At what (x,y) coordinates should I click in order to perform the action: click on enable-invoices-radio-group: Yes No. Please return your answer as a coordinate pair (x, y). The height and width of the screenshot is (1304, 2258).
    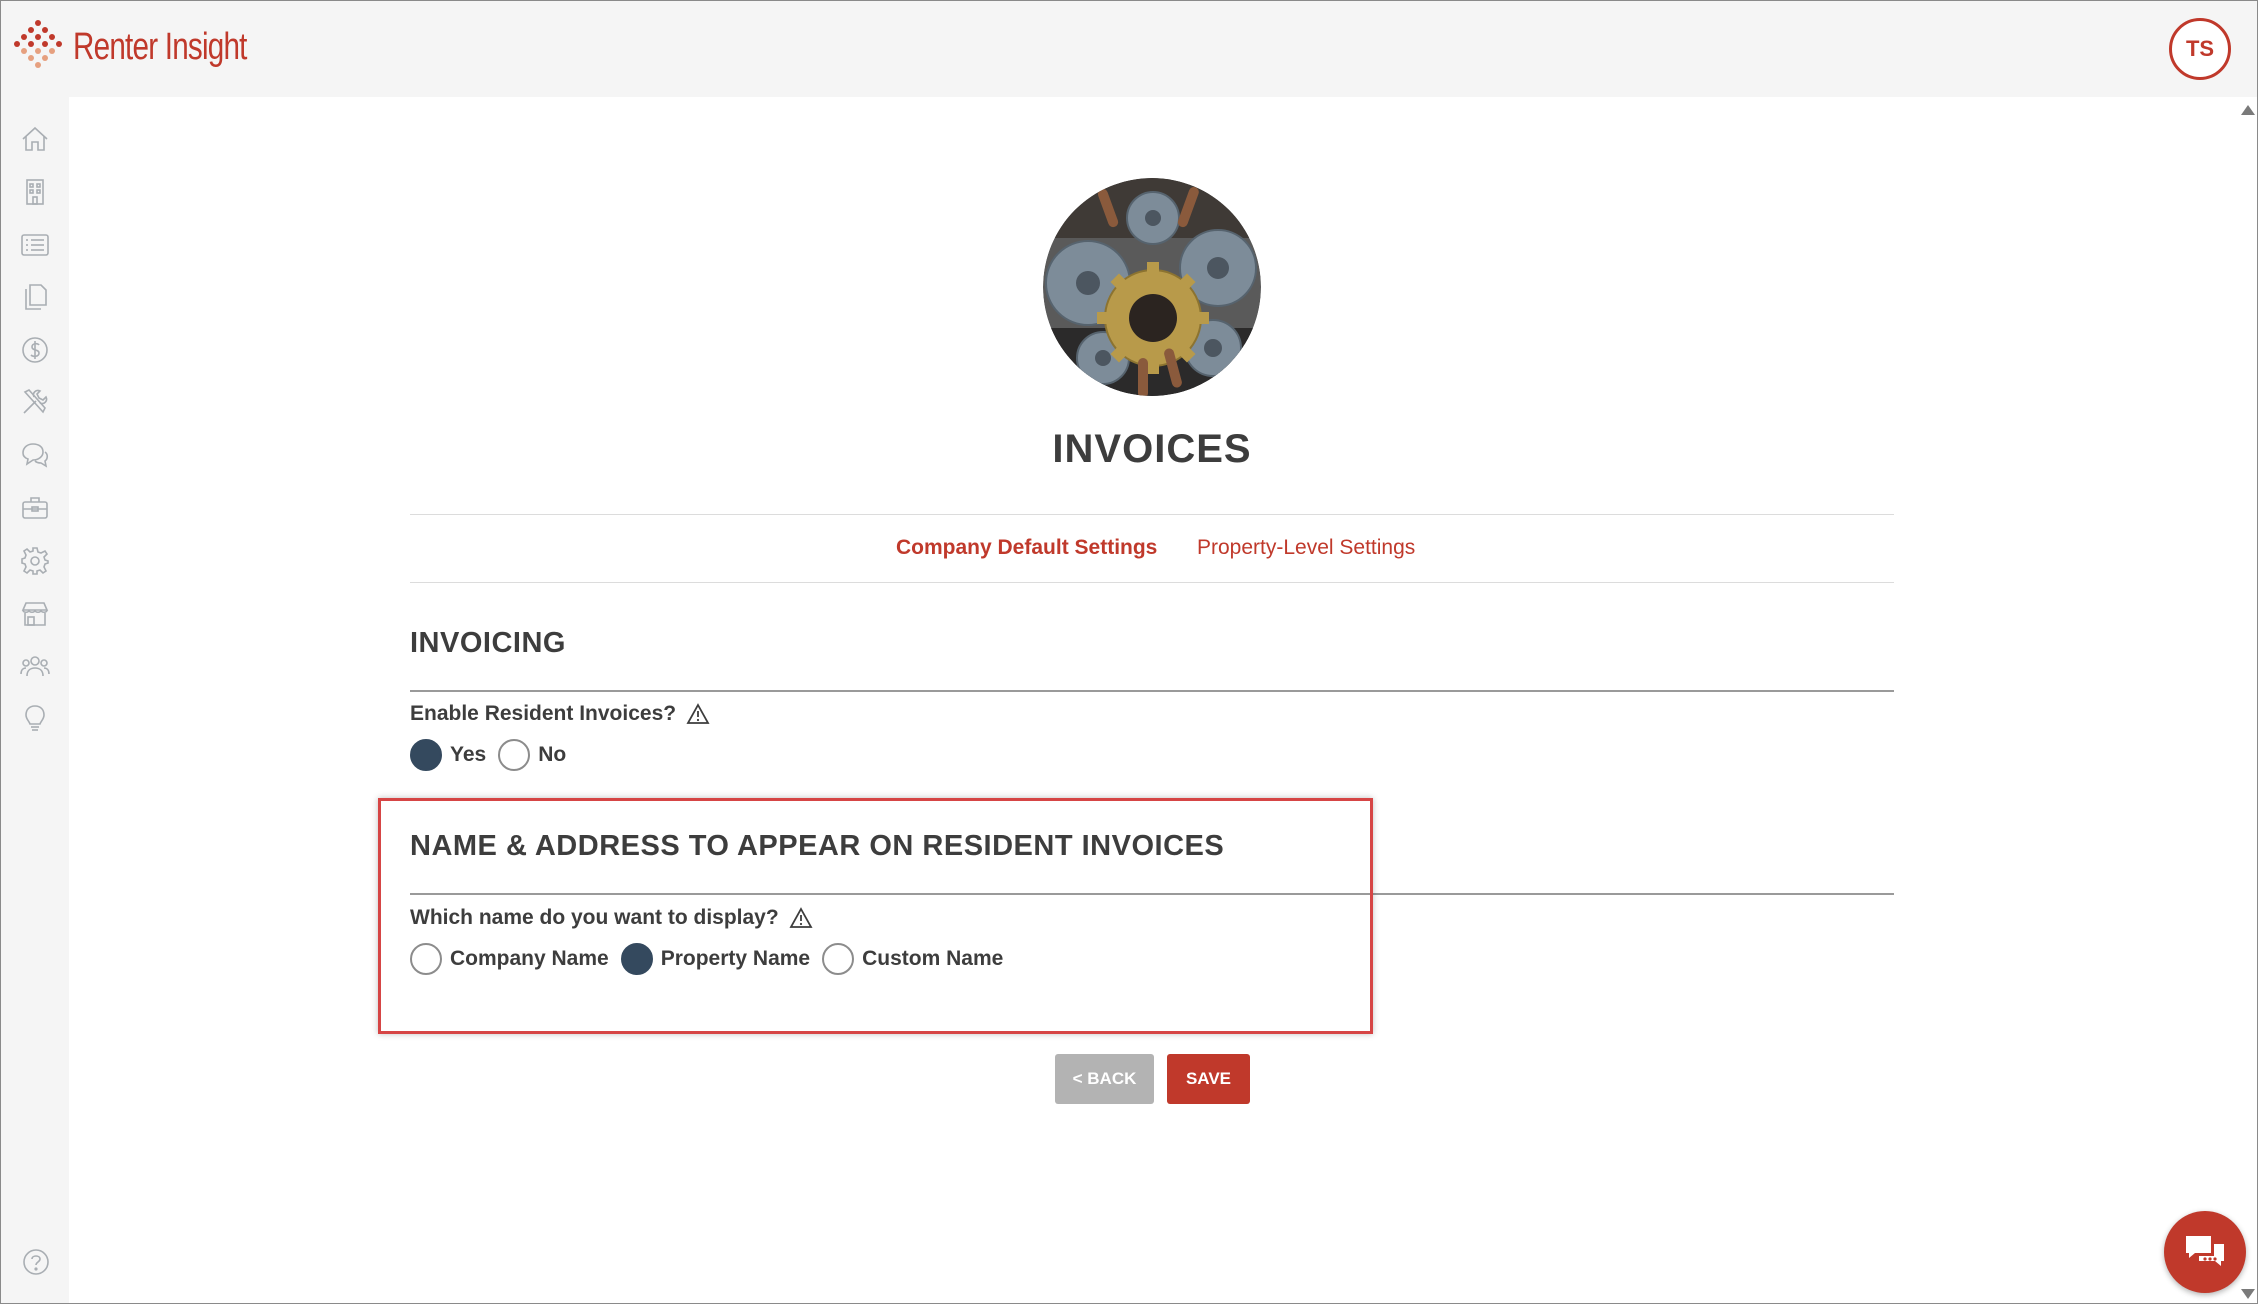
    Looking at the image, I should click on (494, 755).